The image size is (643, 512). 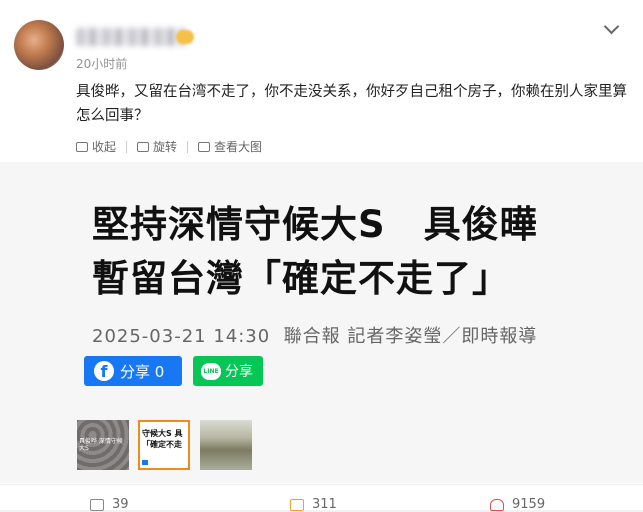 I want to click on rotate-label: 旋转, so click(x=165, y=147).